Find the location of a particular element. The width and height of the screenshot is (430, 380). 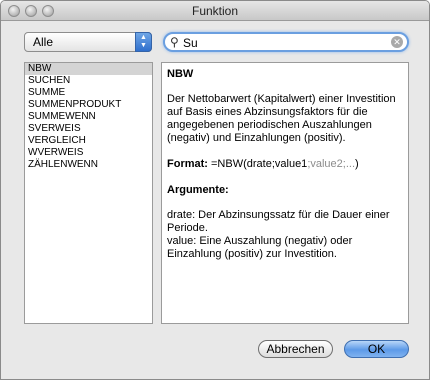

search-icon: ⚲ is located at coordinates (174, 42).